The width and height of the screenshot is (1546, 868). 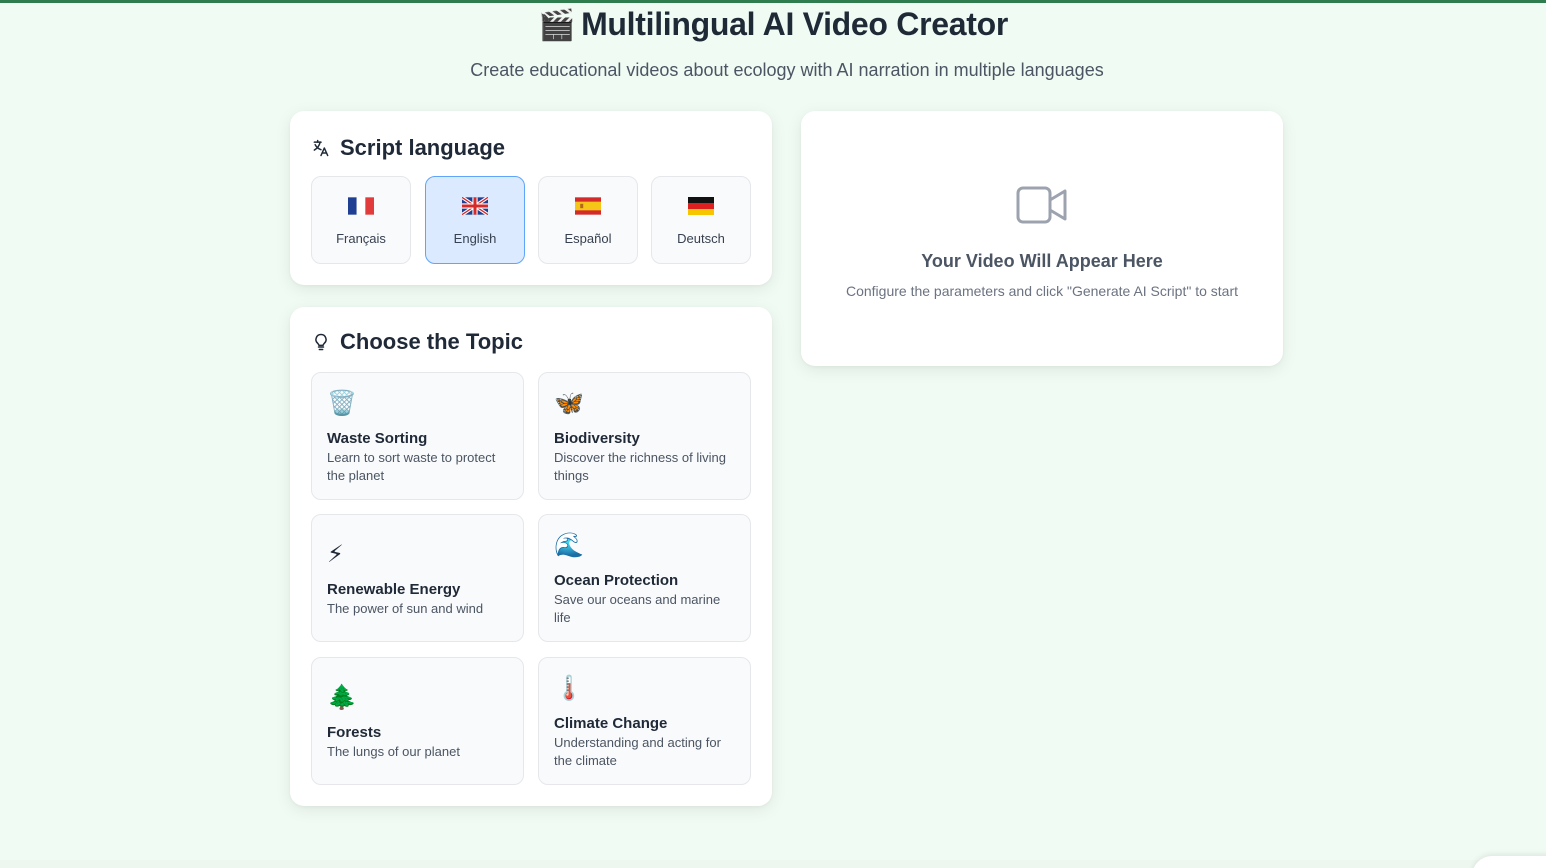 What do you see at coordinates (321, 342) in the screenshot?
I see `lightbulb-icon` at bounding box center [321, 342].